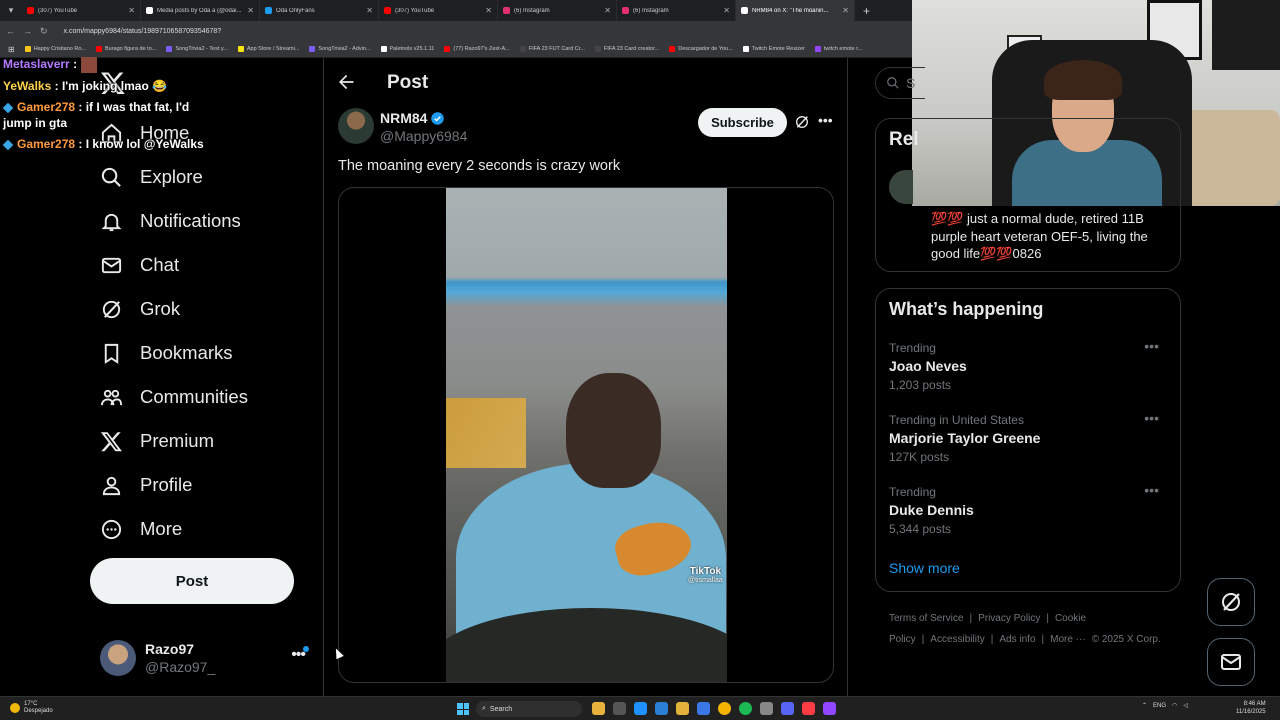 The image size is (1280, 720). What do you see at coordinates (625, 10) in the screenshot?
I see `tab-favicon-icon` at bounding box center [625, 10].